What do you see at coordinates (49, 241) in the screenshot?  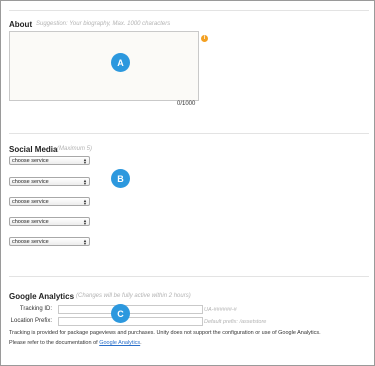 I see `social-service-select-5: choose service ▲ ▼` at bounding box center [49, 241].